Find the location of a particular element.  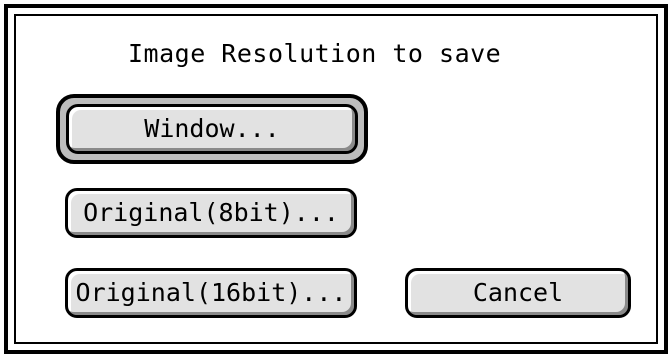

cancel-button: Cancel is located at coordinates (518, 293).